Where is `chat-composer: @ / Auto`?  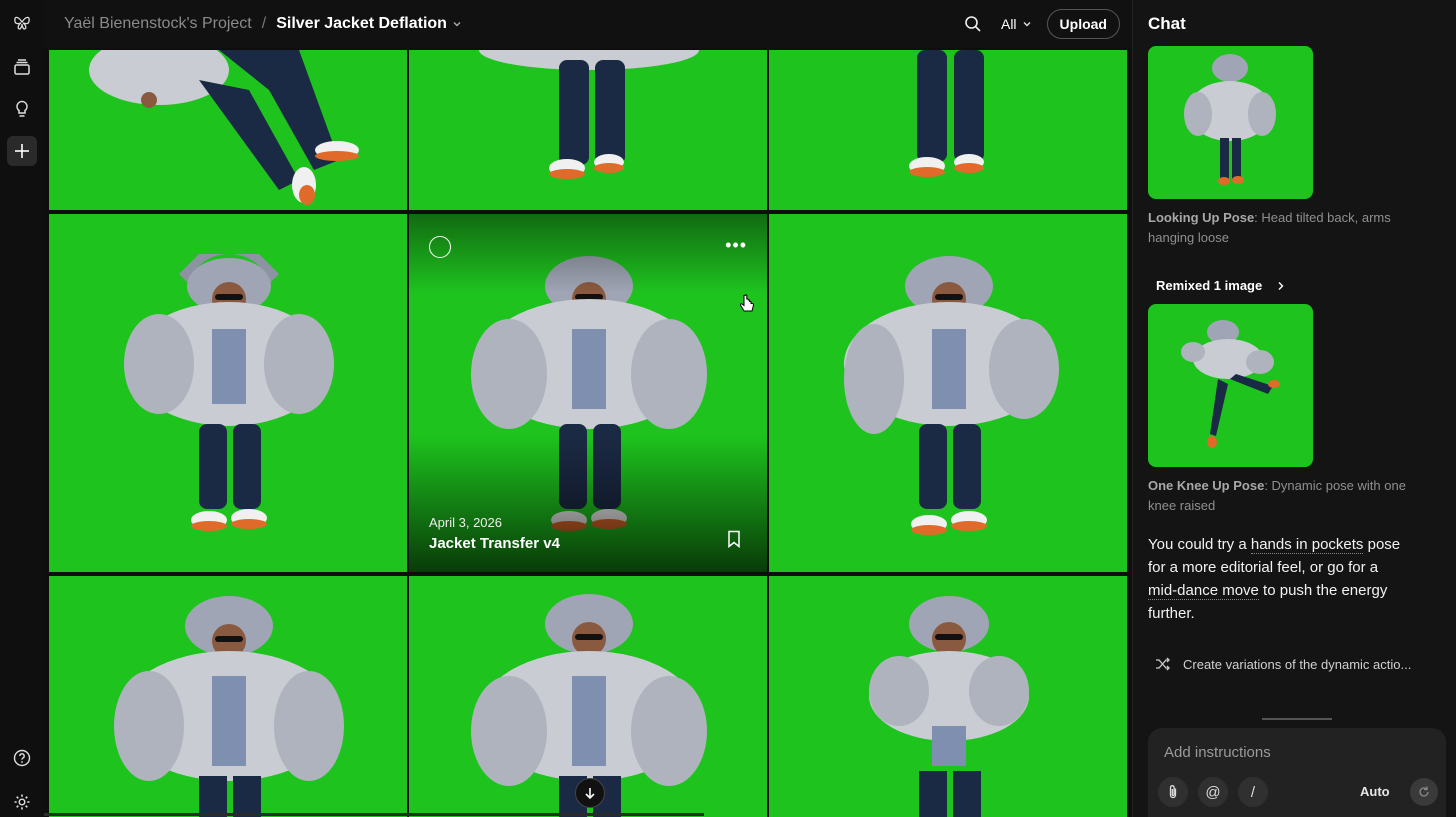 chat-composer: @ / Auto is located at coordinates (1297, 772).